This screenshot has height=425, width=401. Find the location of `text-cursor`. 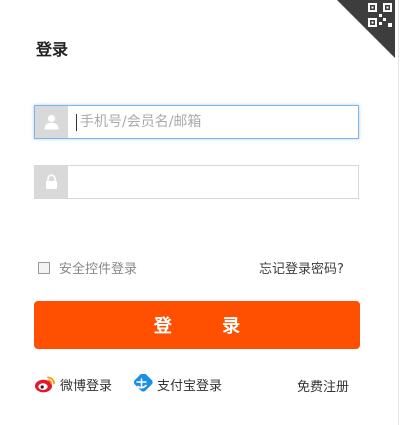

text-cursor is located at coordinates (76, 122).